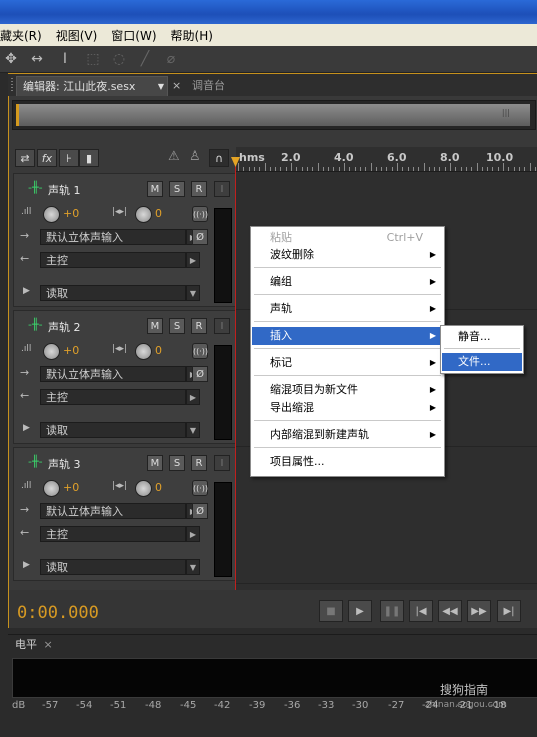  I want to click on marquee-tool-icon: ⬚, so click(93, 59).